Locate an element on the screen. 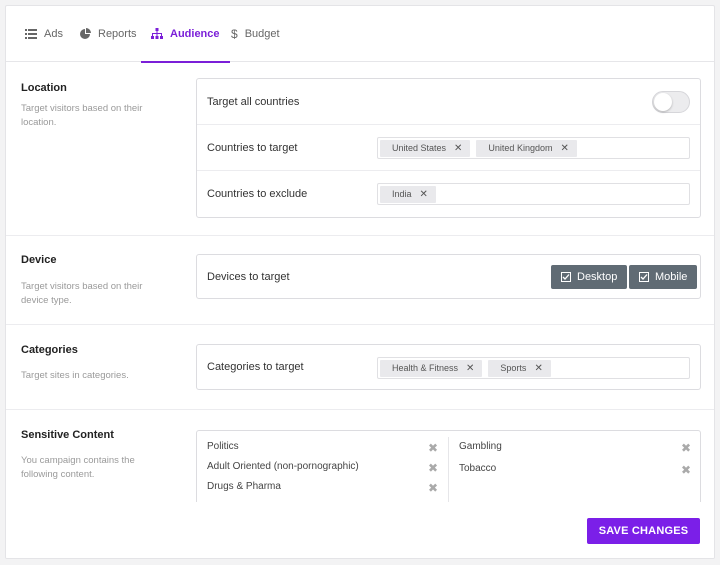 The width and height of the screenshot is (720, 565). countries-target-input: United States ✕ United Kingdom ✕ is located at coordinates (533, 148).